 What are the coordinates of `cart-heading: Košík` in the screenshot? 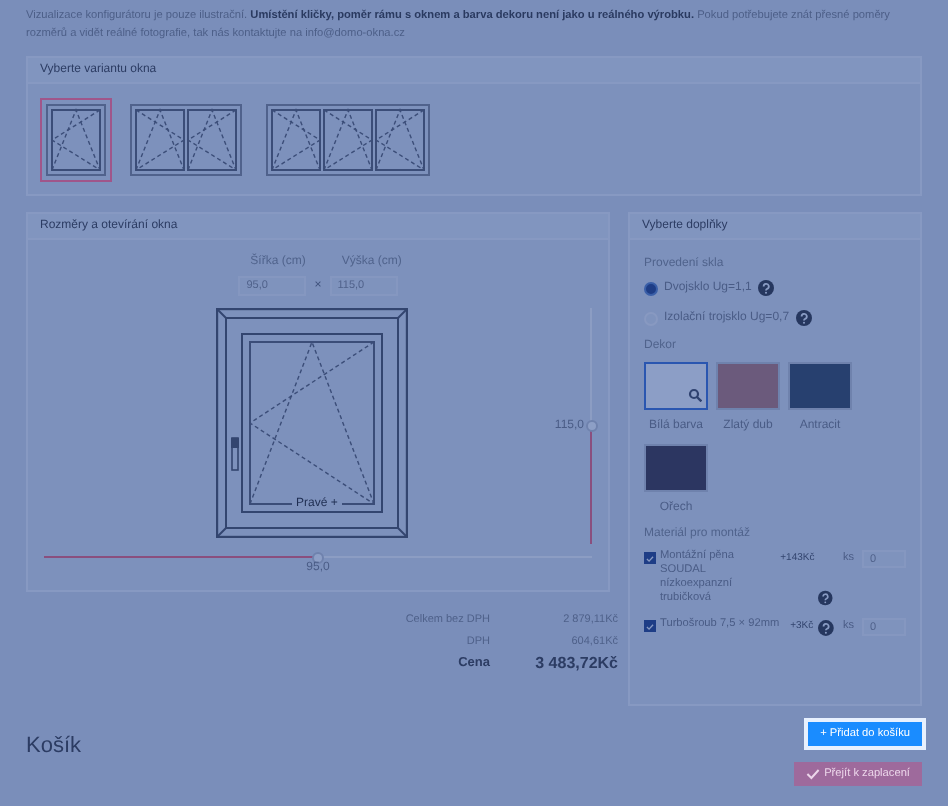 It's located at (54, 746).